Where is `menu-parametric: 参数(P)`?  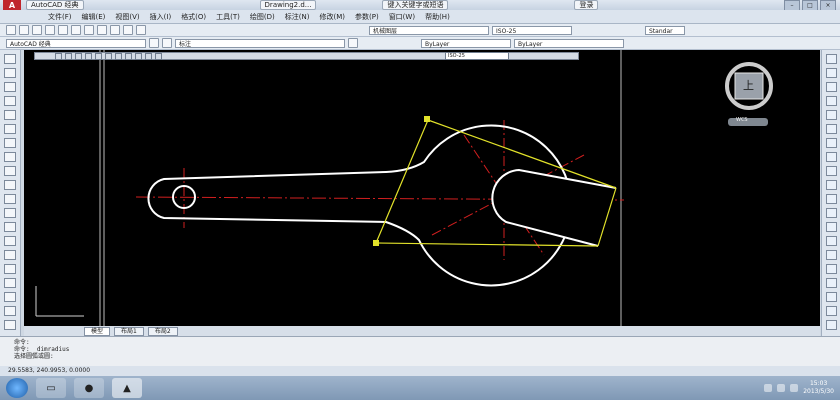 menu-parametric: 参数(P) is located at coordinates (367, 17).